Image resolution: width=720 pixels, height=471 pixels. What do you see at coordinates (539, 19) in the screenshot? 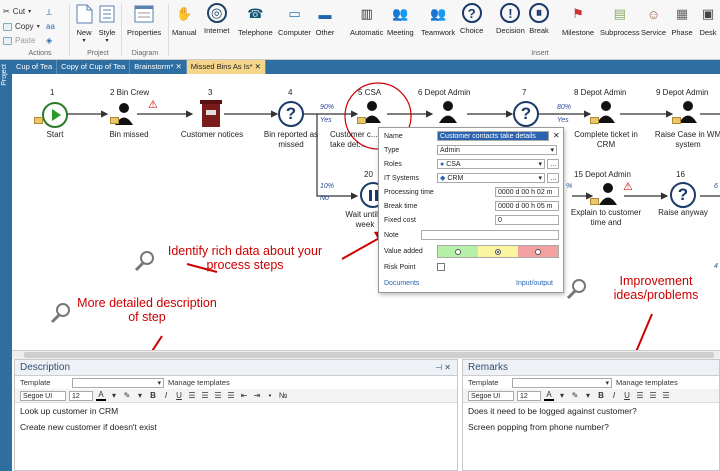
I see `insert-break-button: ⏸ Break` at bounding box center [539, 19].